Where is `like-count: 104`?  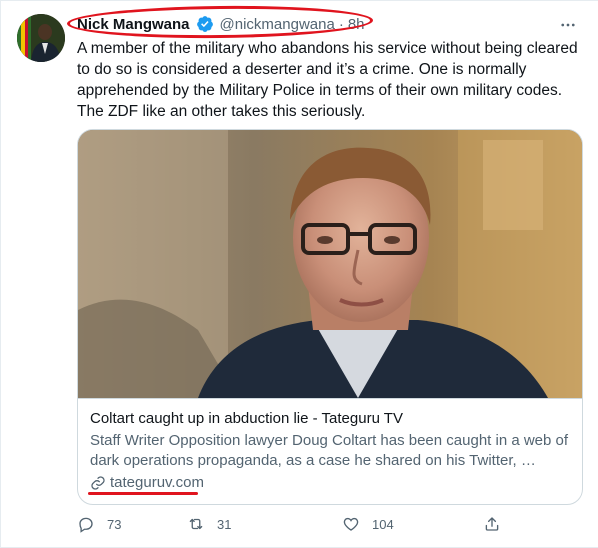
like-count: 104 is located at coordinates (383, 524).